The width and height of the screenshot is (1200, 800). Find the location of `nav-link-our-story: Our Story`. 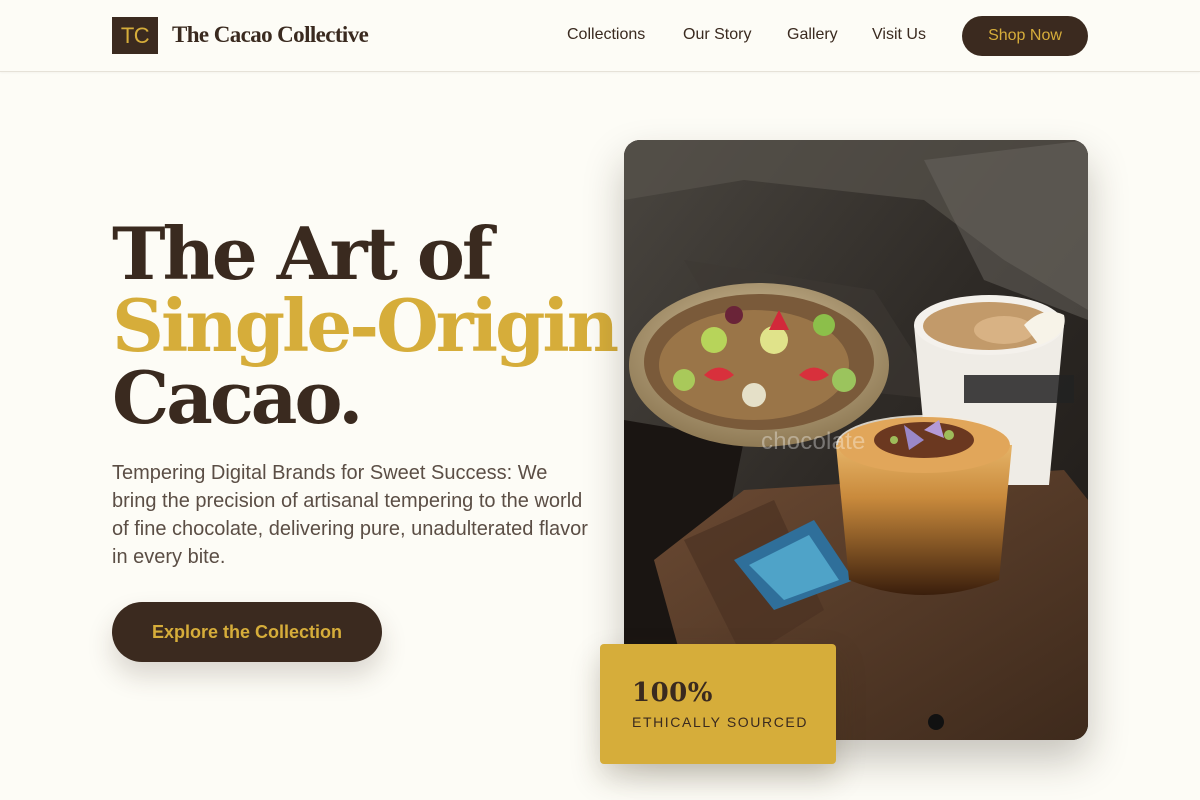

nav-link-our-story: Our Story is located at coordinates (717, 35).